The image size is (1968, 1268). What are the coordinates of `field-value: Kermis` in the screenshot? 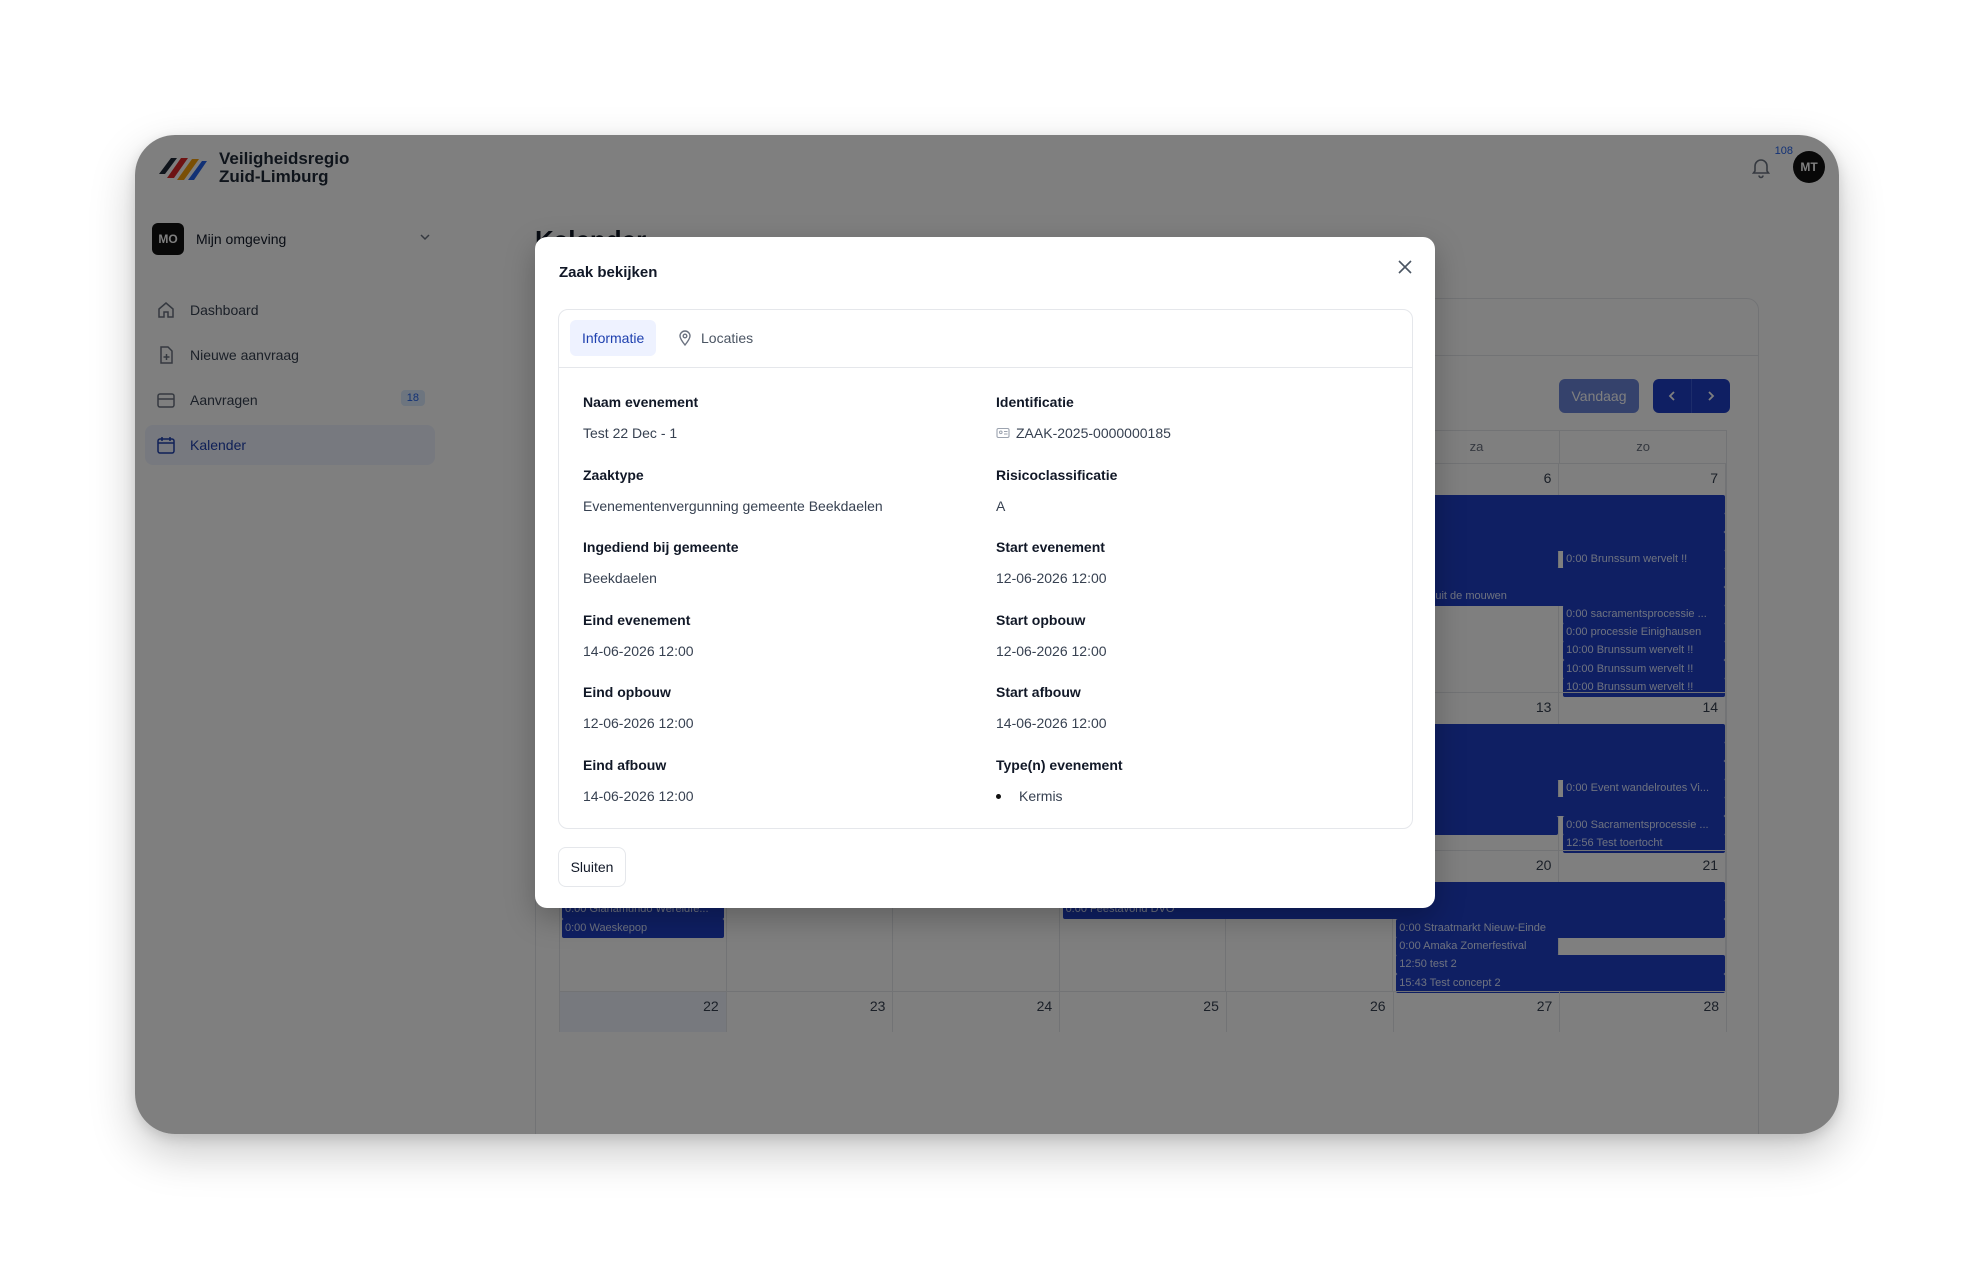 It's located at (1041, 796).